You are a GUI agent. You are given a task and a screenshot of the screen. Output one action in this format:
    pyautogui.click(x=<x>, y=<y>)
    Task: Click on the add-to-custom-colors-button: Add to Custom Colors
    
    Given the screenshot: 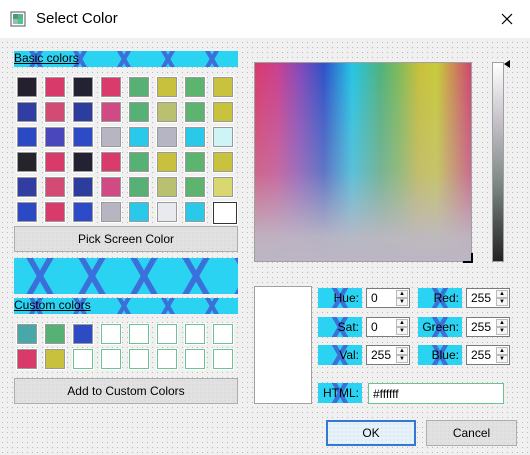 What is the action you would take?
    pyautogui.click(x=126, y=391)
    